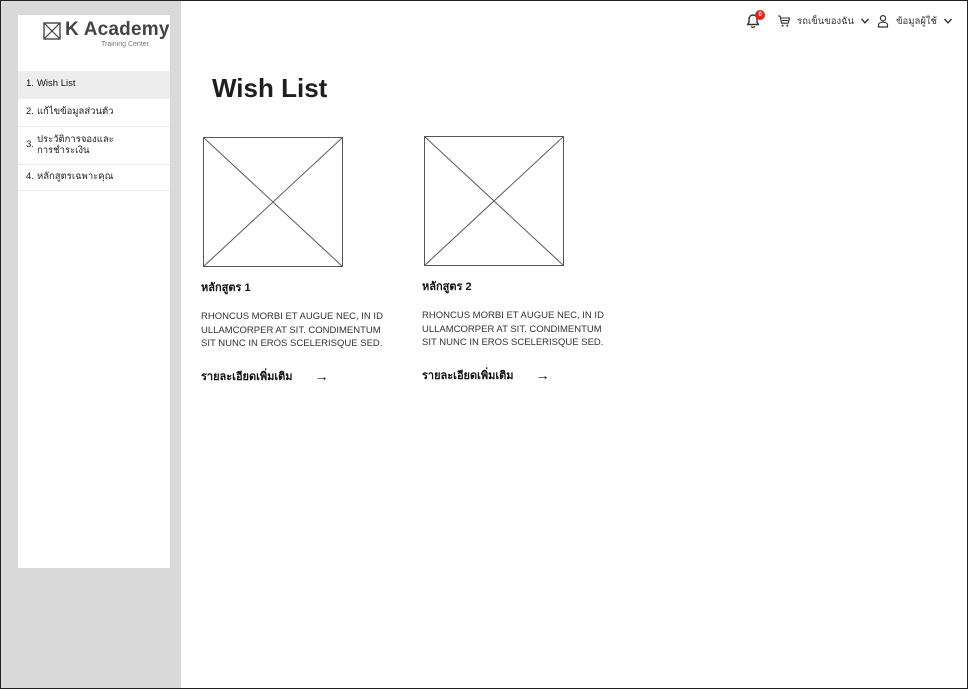 The width and height of the screenshot is (970, 691). What do you see at coordinates (52, 31) in the screenshot?
I see `image-placeholder-icon` at bounding box center [52, 31].